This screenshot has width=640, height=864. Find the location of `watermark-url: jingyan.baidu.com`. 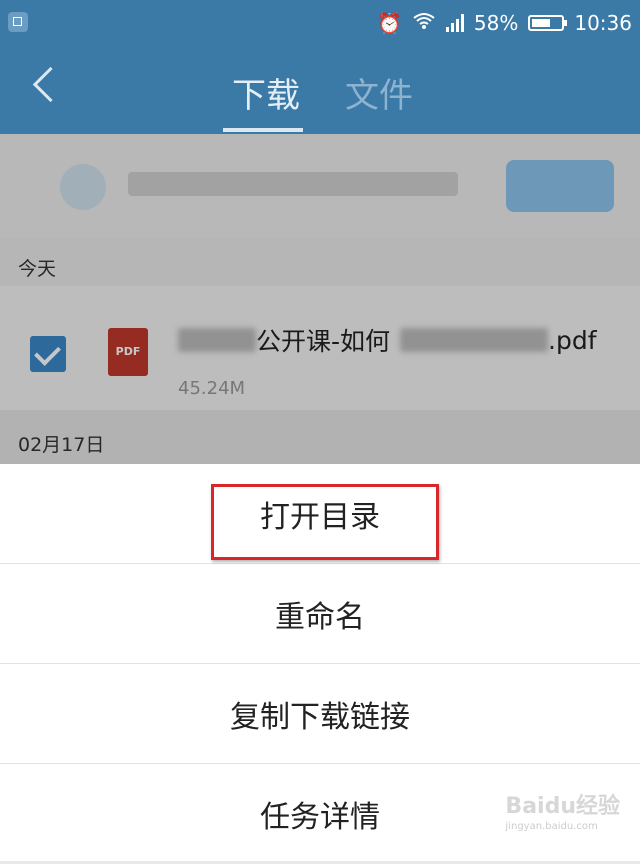

watermark-url: jingyan.baidu.com is located at coordinates (551, 826).